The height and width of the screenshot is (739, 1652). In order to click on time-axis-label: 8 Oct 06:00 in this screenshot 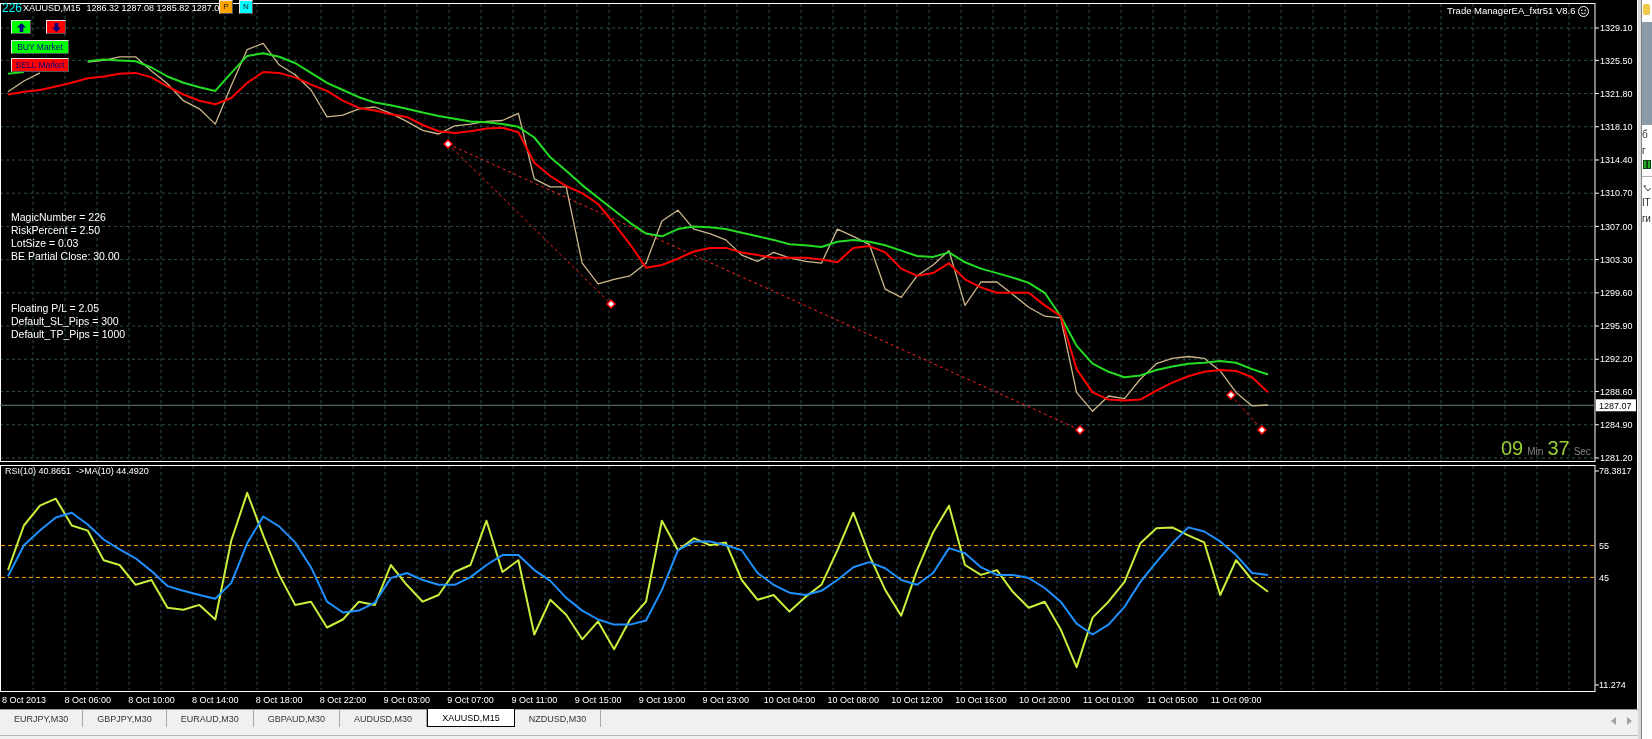, I will do `click(87, 700)`.